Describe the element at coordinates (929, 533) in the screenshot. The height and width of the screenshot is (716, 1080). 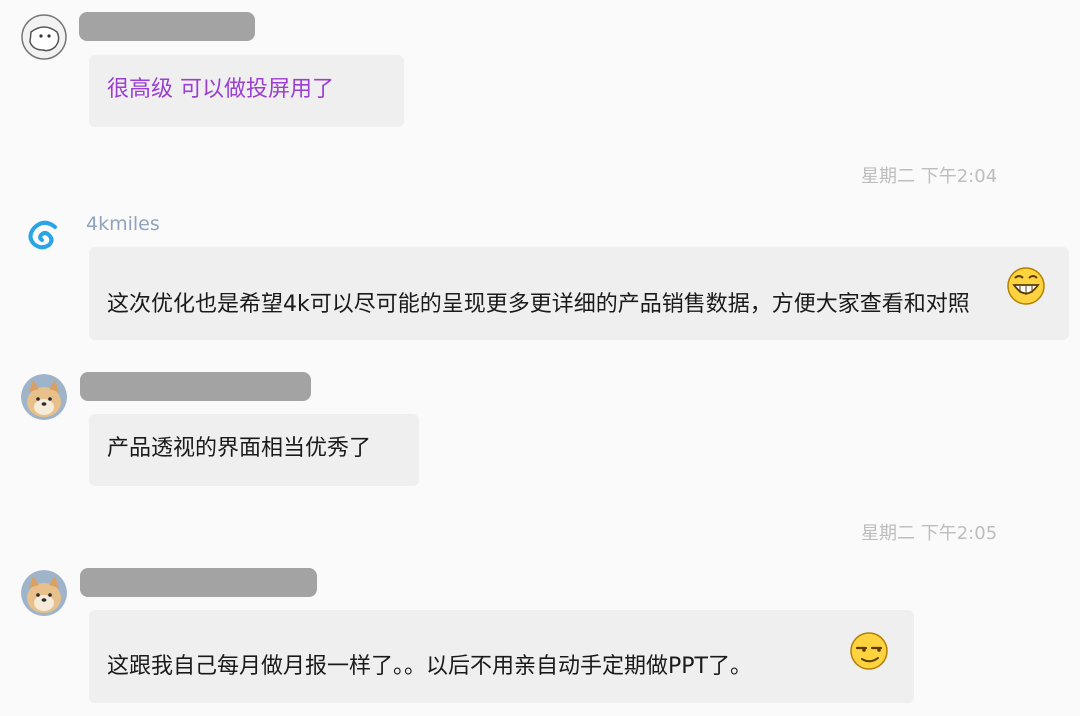
I see `timestamp: 星期二 下午2:05` at that location.